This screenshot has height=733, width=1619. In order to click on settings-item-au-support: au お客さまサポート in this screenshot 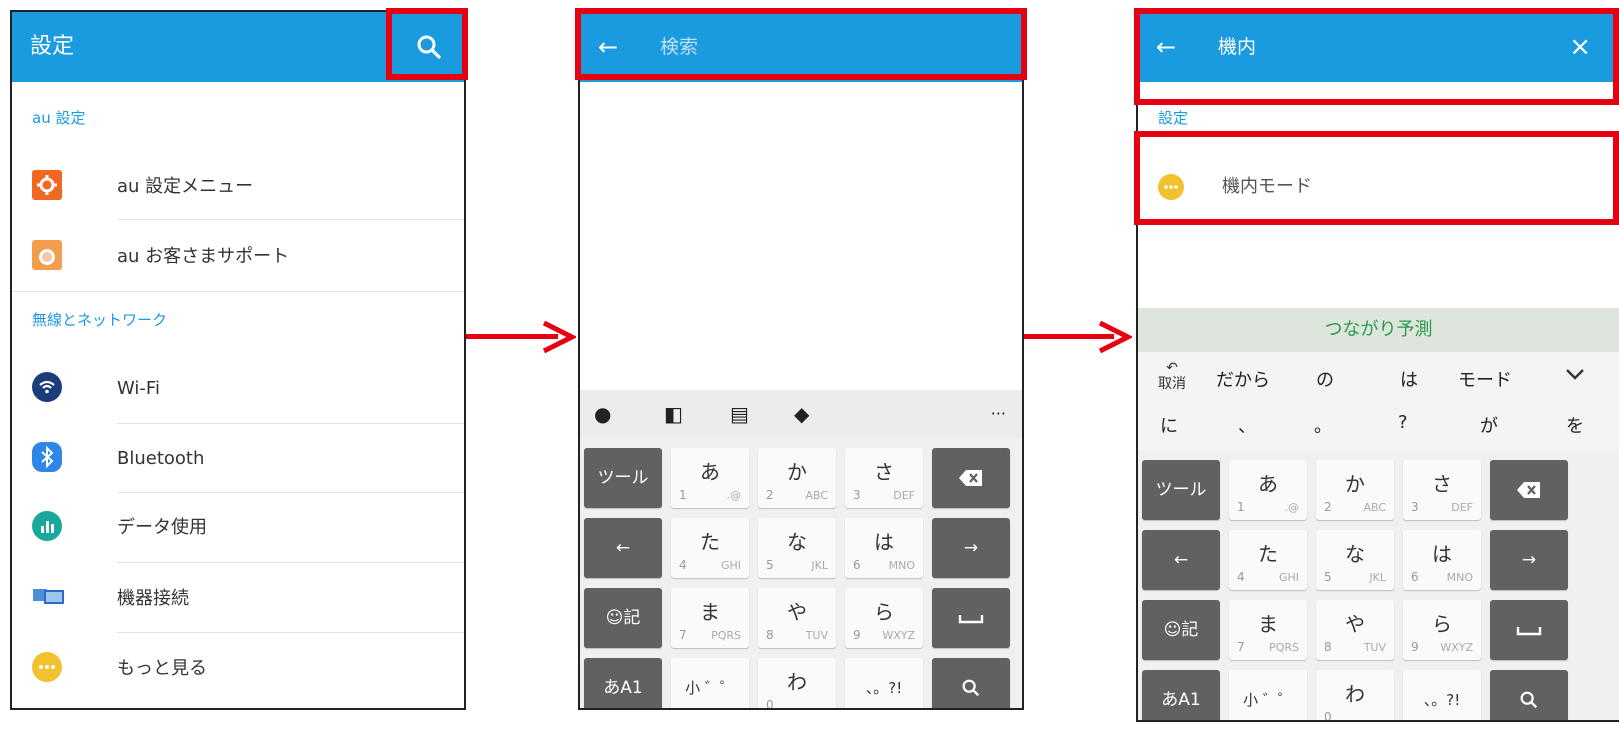, I will do `click(238, 257)`.